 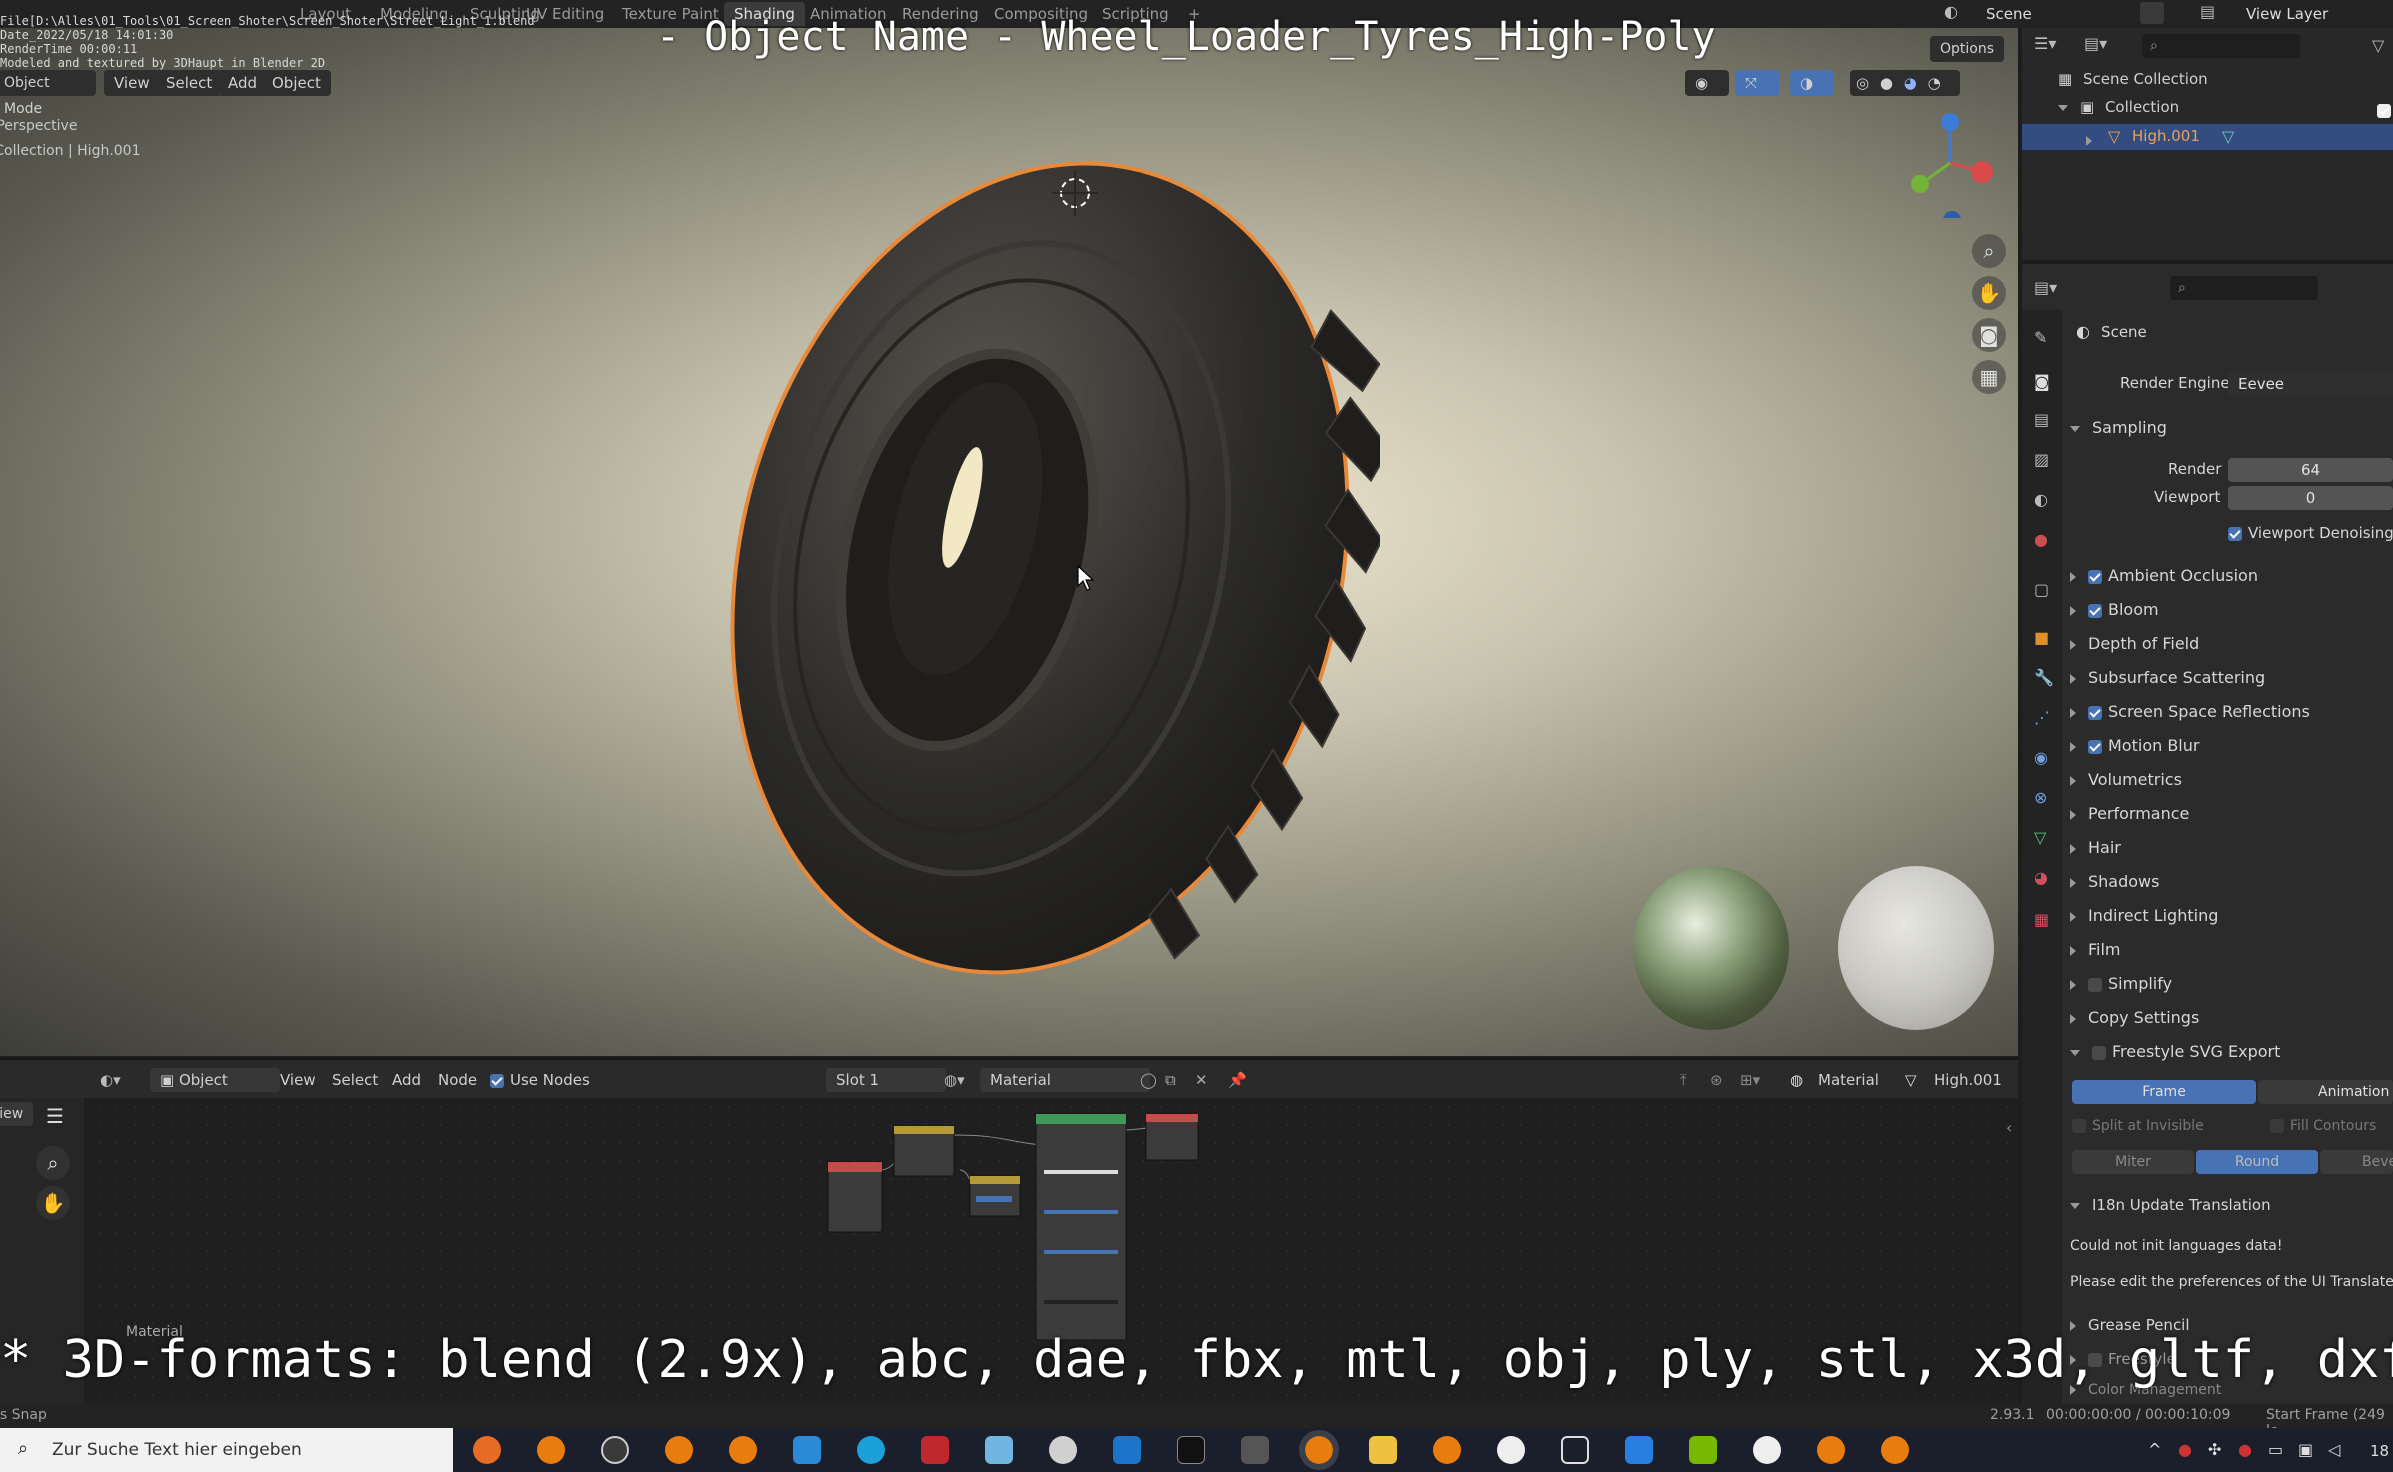 What do you see at coordinates (2045, 287) in the screenshot?
I see `properties-editor-icon: ▤▾` at bounding box center [2045, 287].